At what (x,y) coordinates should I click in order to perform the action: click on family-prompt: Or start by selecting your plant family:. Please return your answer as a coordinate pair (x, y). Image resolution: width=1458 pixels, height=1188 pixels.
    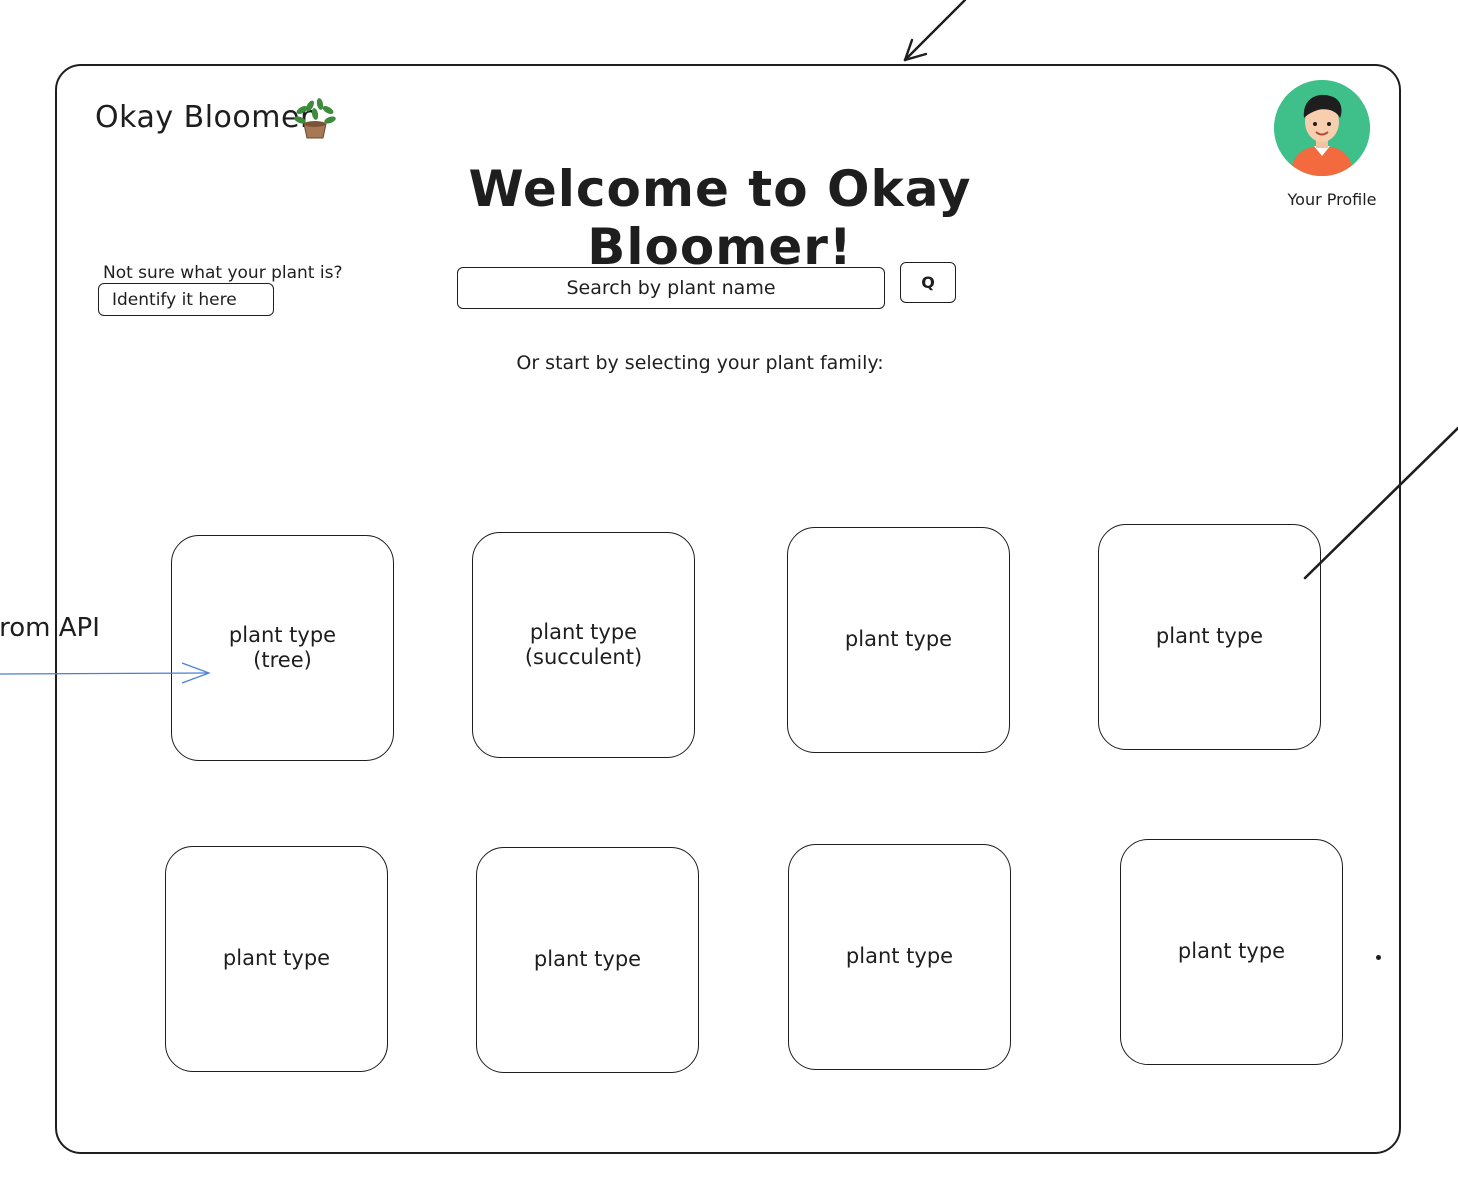
    Looking at the image, I should click on (700, 363).